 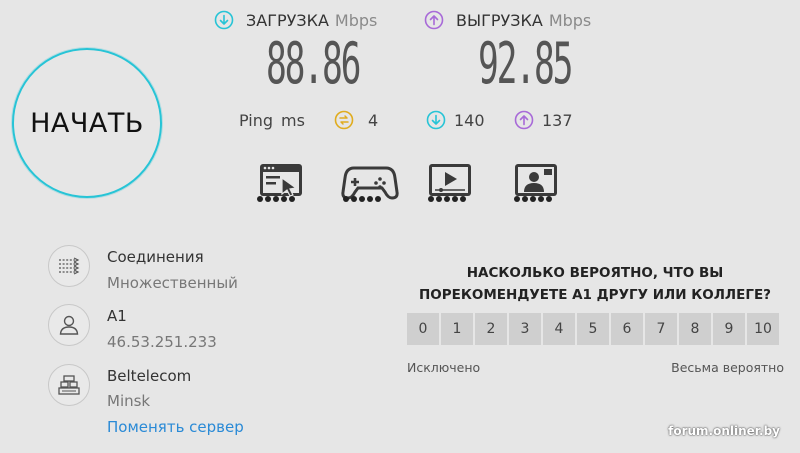 I want to click on ping-value: 4, so click(x=373, y=120).